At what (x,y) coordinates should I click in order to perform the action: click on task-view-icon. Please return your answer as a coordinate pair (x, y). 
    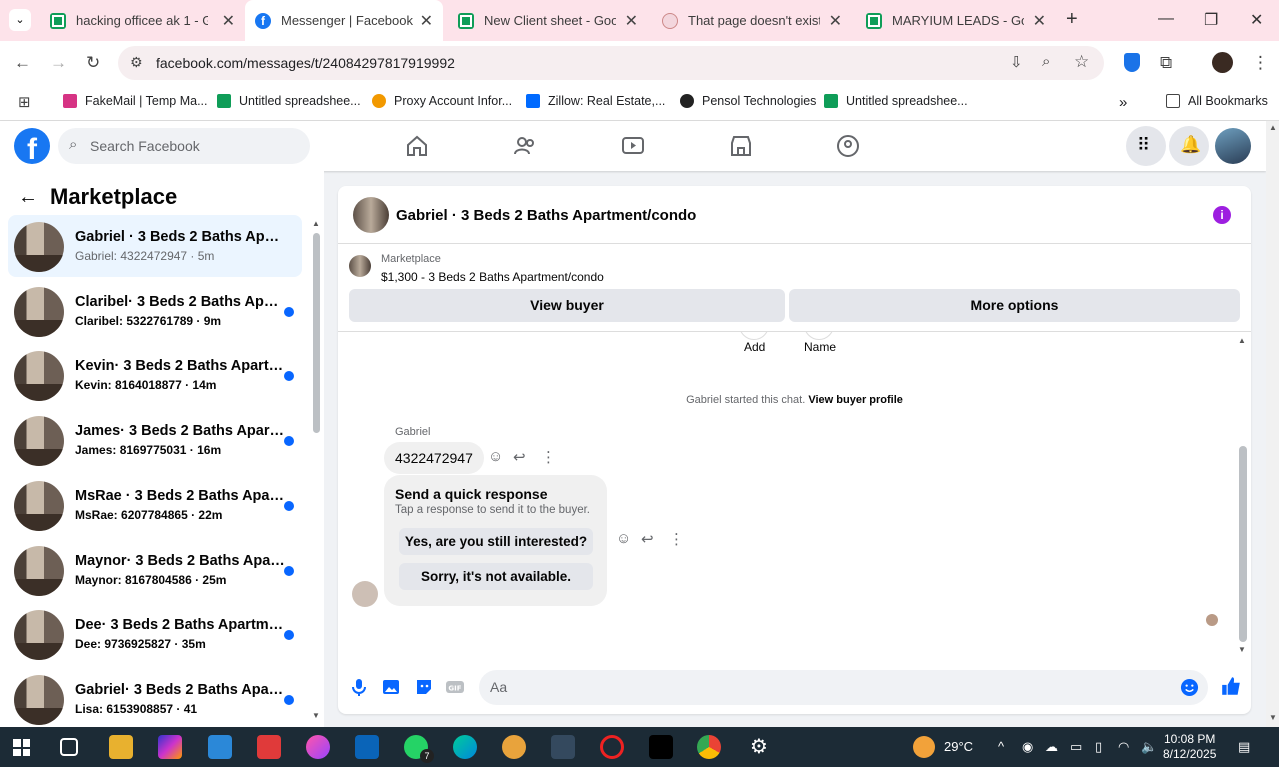
    Looking at the image, I should click on (69, 747).